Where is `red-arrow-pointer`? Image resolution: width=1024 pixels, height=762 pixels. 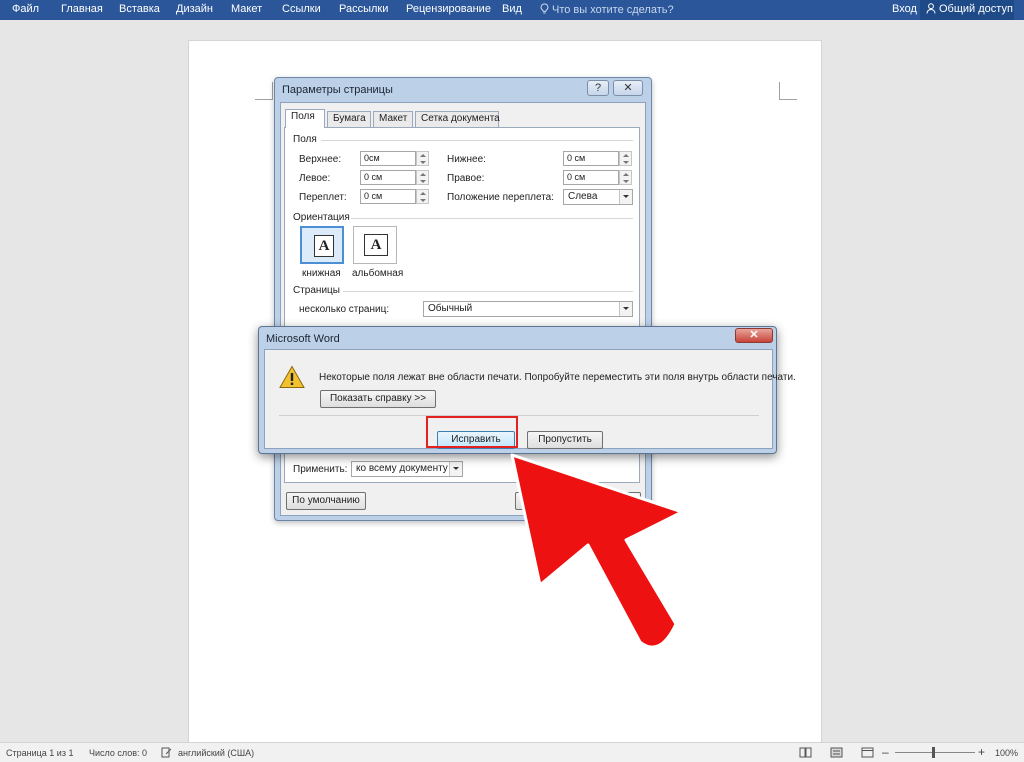 red-arrow-pointer is located at coordinates (597, 551).